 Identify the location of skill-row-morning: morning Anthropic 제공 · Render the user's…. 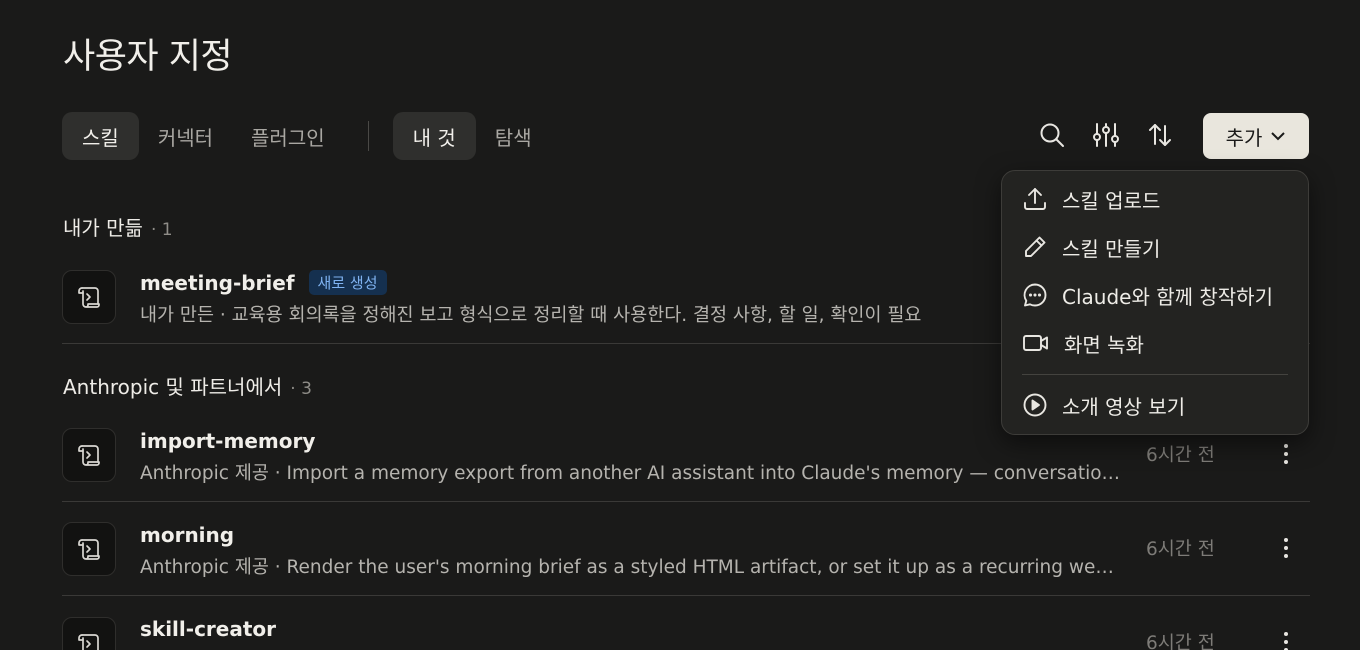
(686, 549).